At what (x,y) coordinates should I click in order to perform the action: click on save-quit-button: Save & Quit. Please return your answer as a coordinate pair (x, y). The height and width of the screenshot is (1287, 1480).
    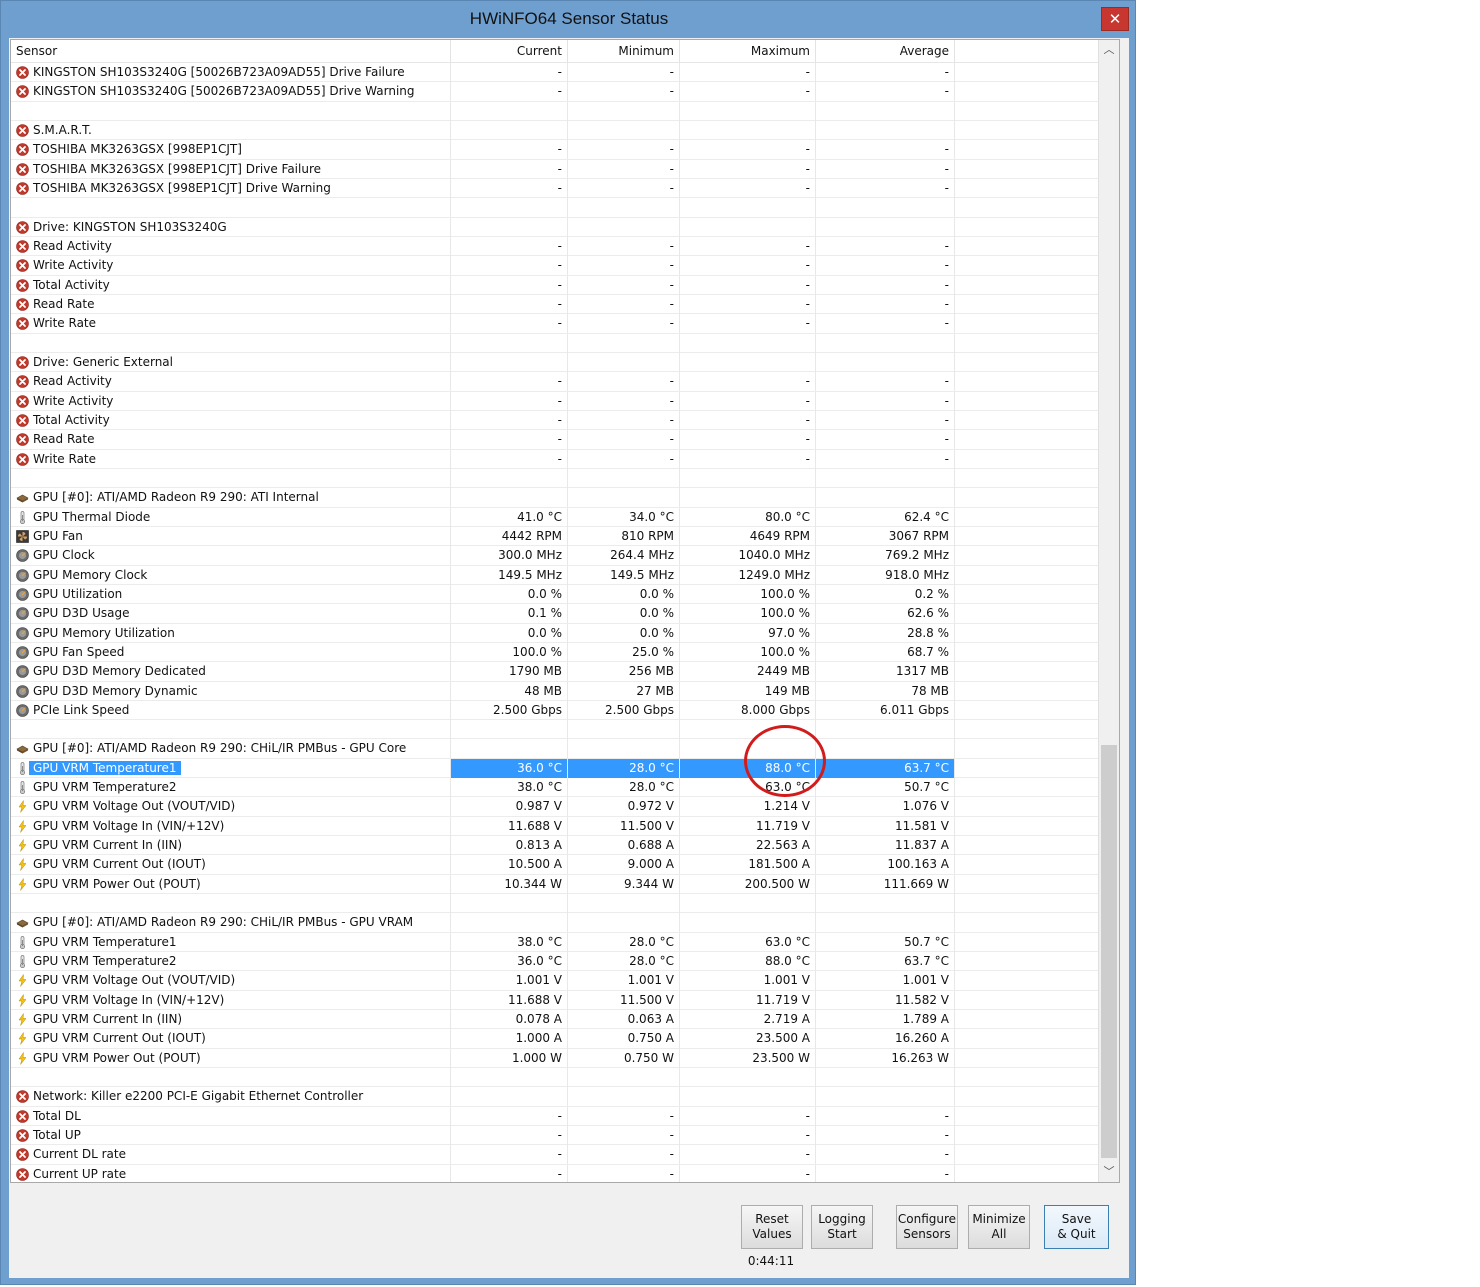
    Looking at the image, I should click on (1076, 1227).